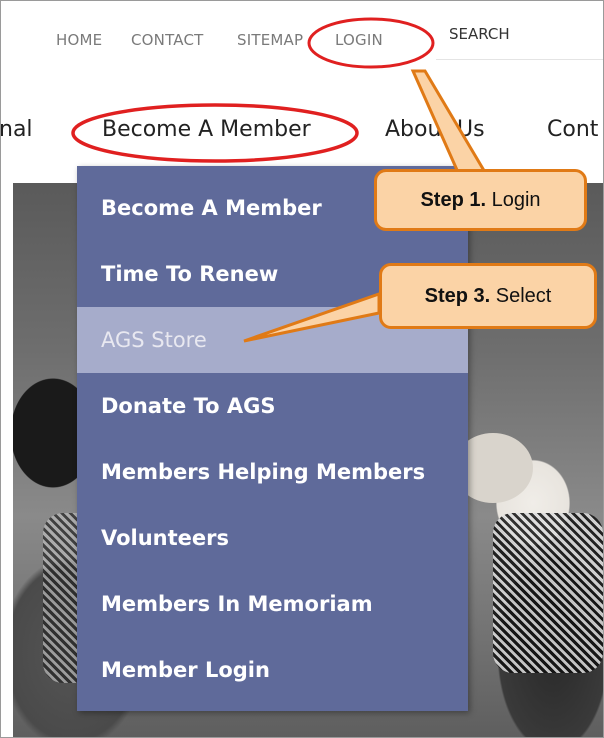  Describe the element at coordinates (312, 317) in the screenshot. I see `step3-pointer` at that location.